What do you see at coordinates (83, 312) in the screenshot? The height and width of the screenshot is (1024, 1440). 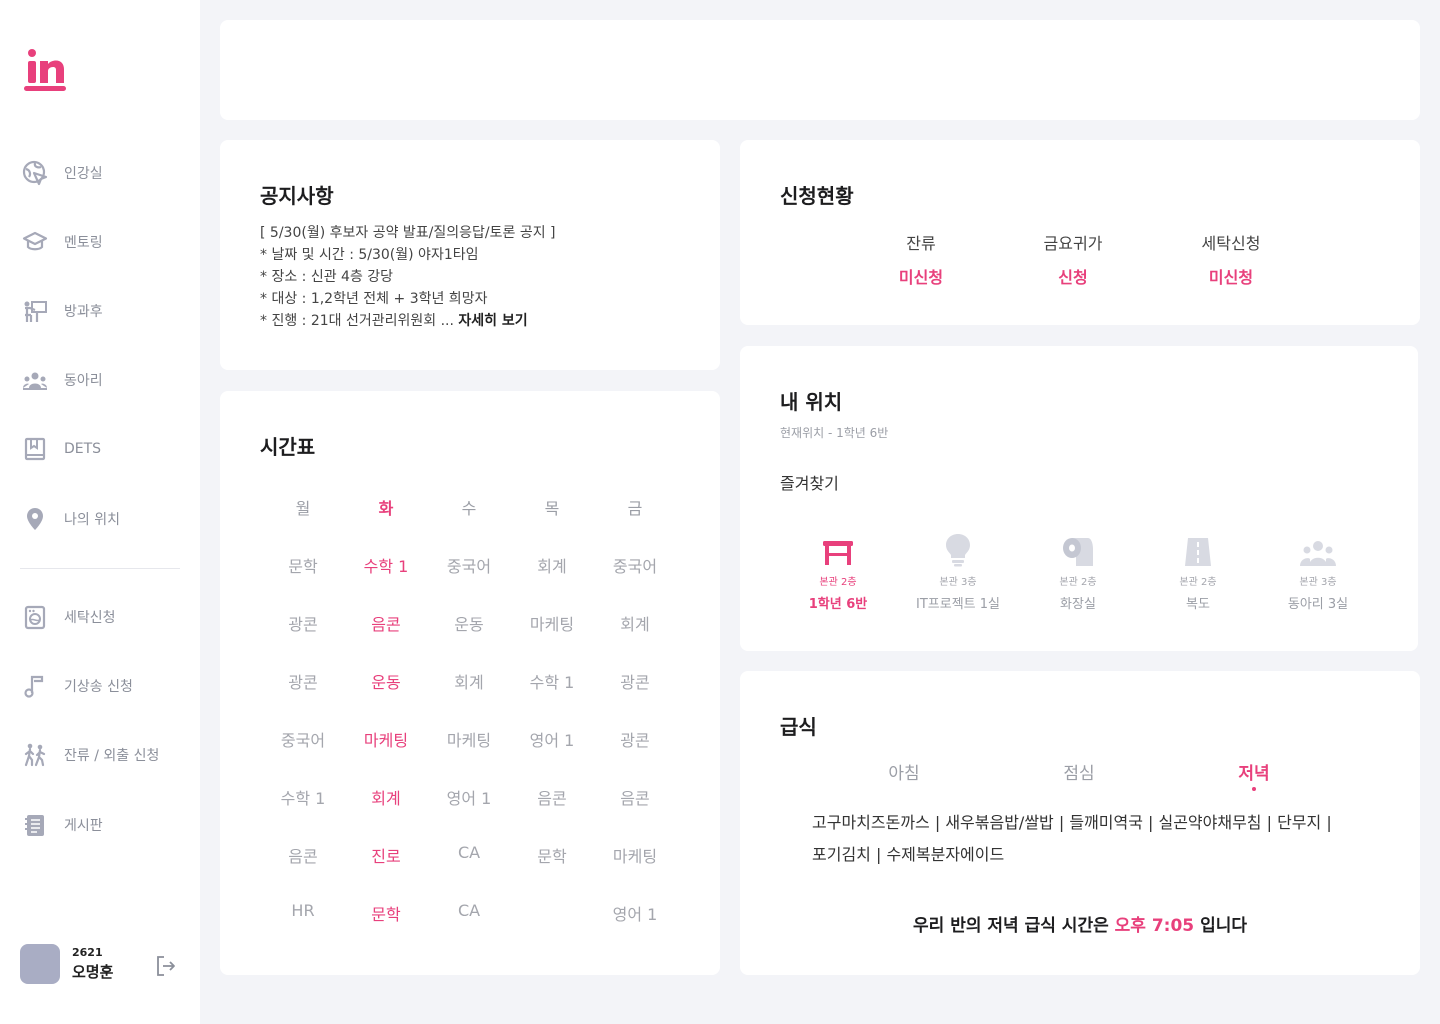 I see `sidebar-item-label: 방과후` at bounding box center [83, 312].